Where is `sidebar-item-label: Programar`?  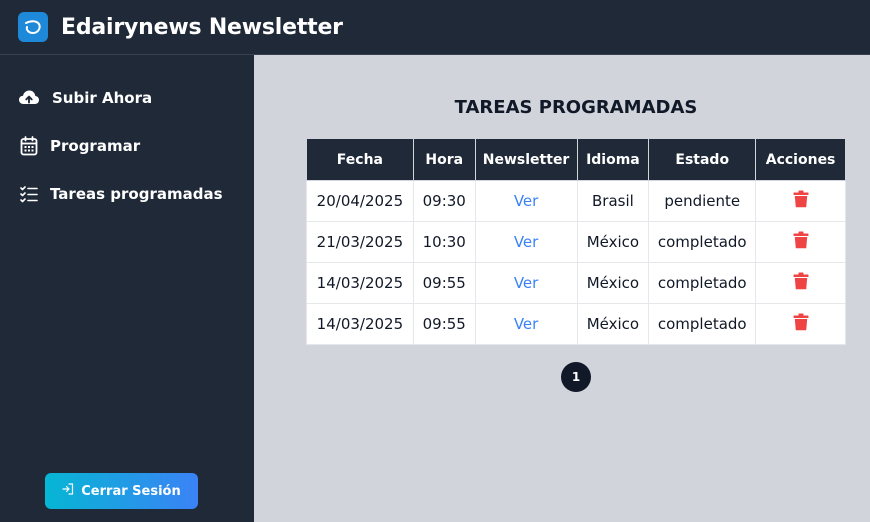 sidebar-item-label: Programar is located at coordinates (95, 146).